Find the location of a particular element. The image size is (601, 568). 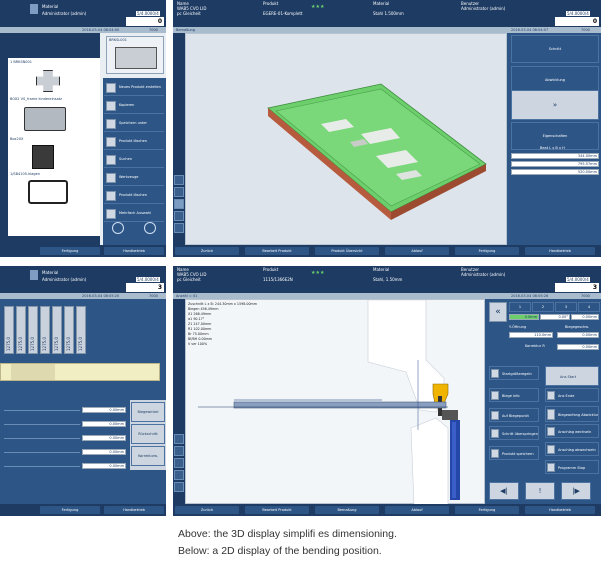

option-button: Rückschritt is located at coordinates (148, 434).